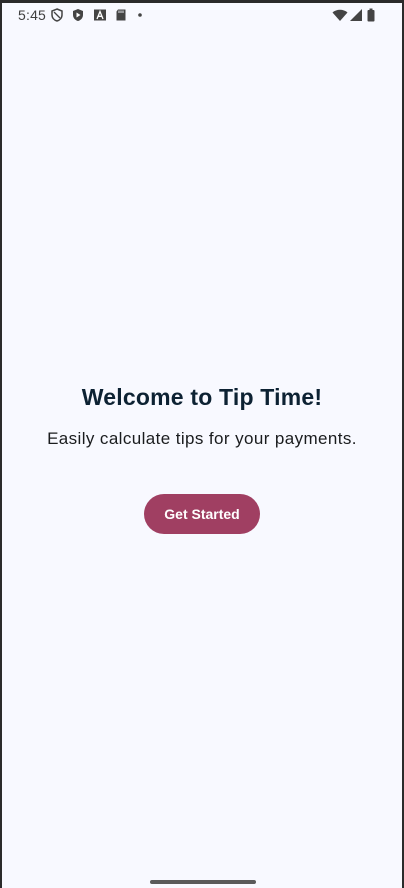  I want to click on status-time: 5:45, so click(32, 15).